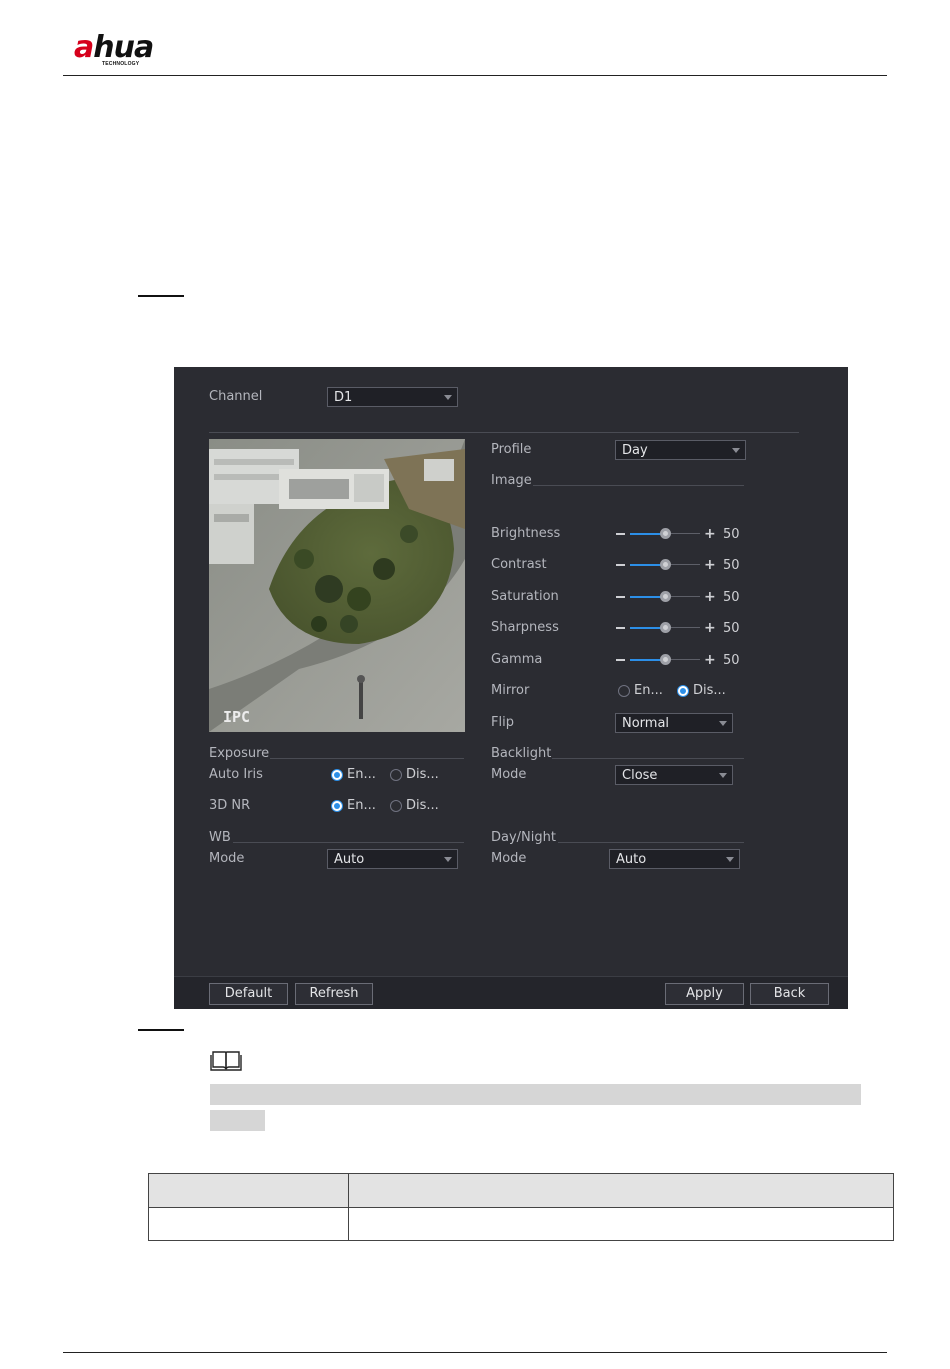 The image size is (950, 1369). What do you see at coordinates (220, 837) in the screenshot?
I see `wb-section-title: WB` at bounding box center [220, 837].